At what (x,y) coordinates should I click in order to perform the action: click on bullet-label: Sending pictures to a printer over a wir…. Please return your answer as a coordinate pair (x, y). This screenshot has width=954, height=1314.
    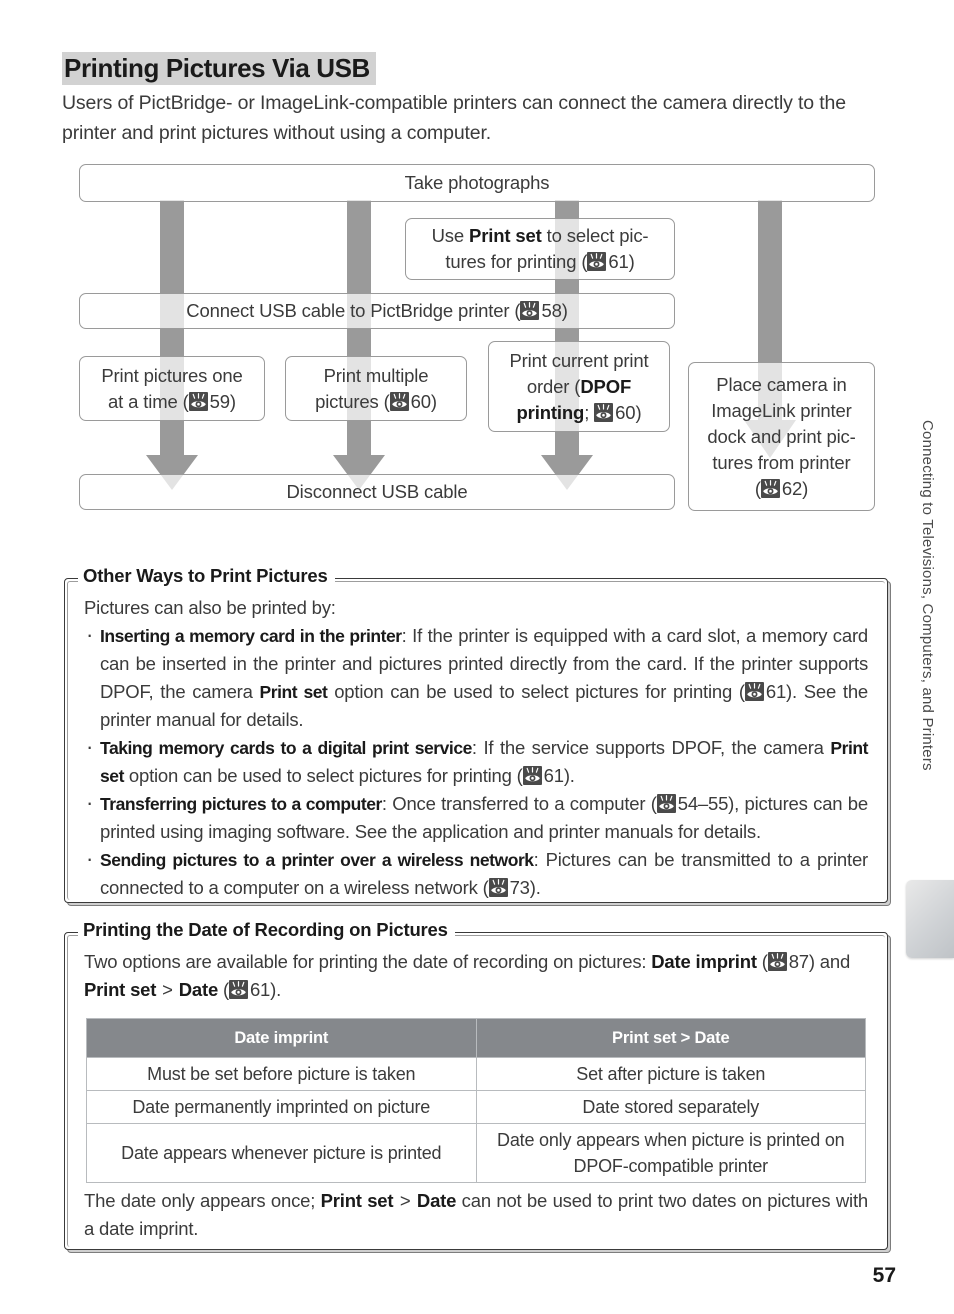
    Looking at the image, I should click on (317, 860).